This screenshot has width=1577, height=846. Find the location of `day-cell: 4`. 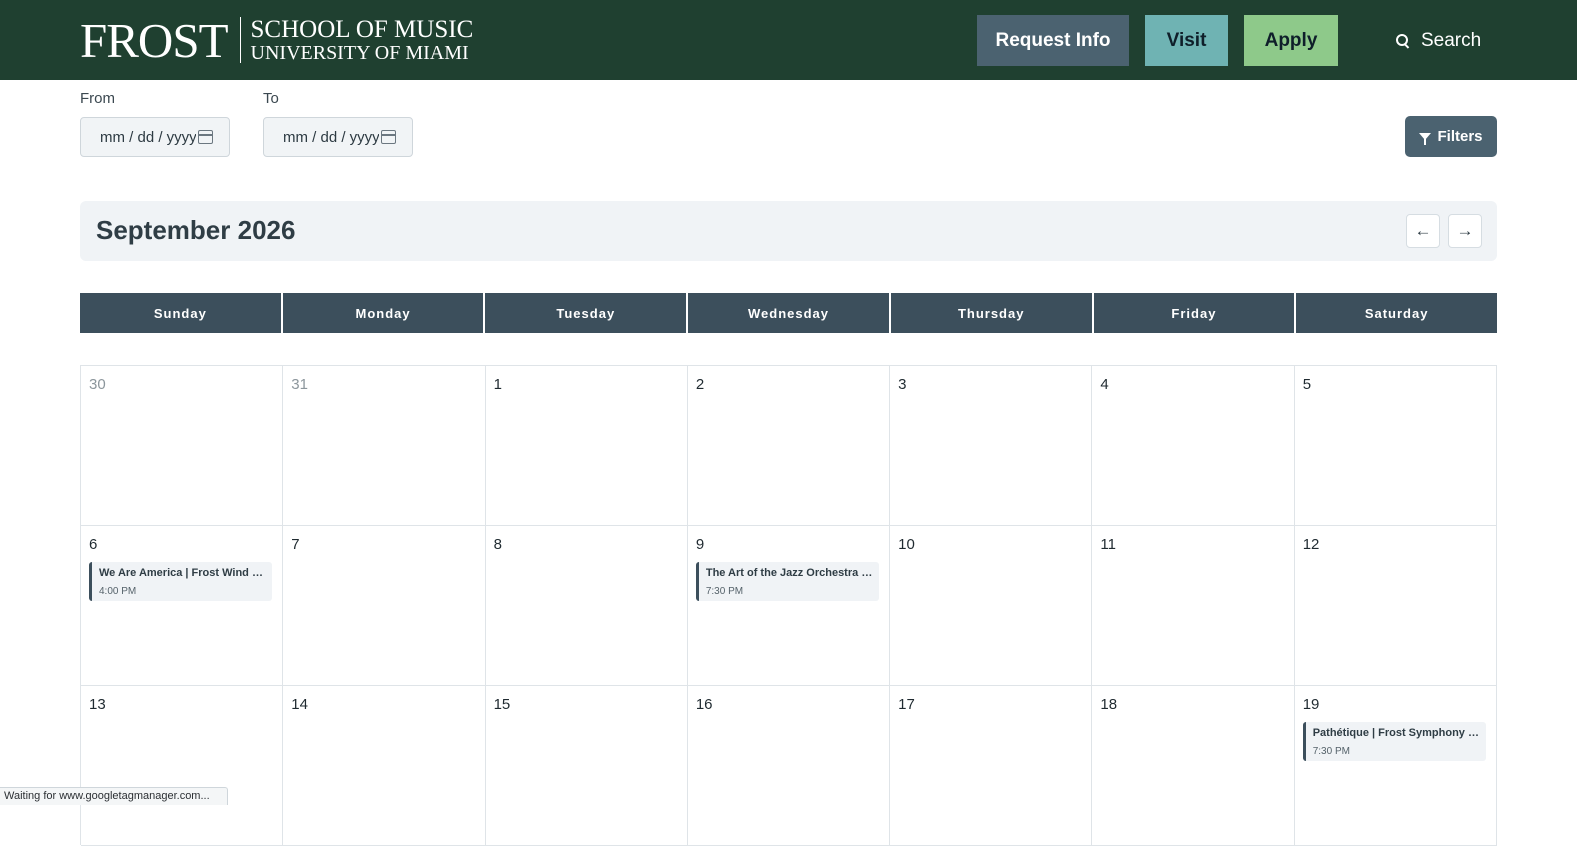

day-cell: 4 is located at coordinates (1193, 446).